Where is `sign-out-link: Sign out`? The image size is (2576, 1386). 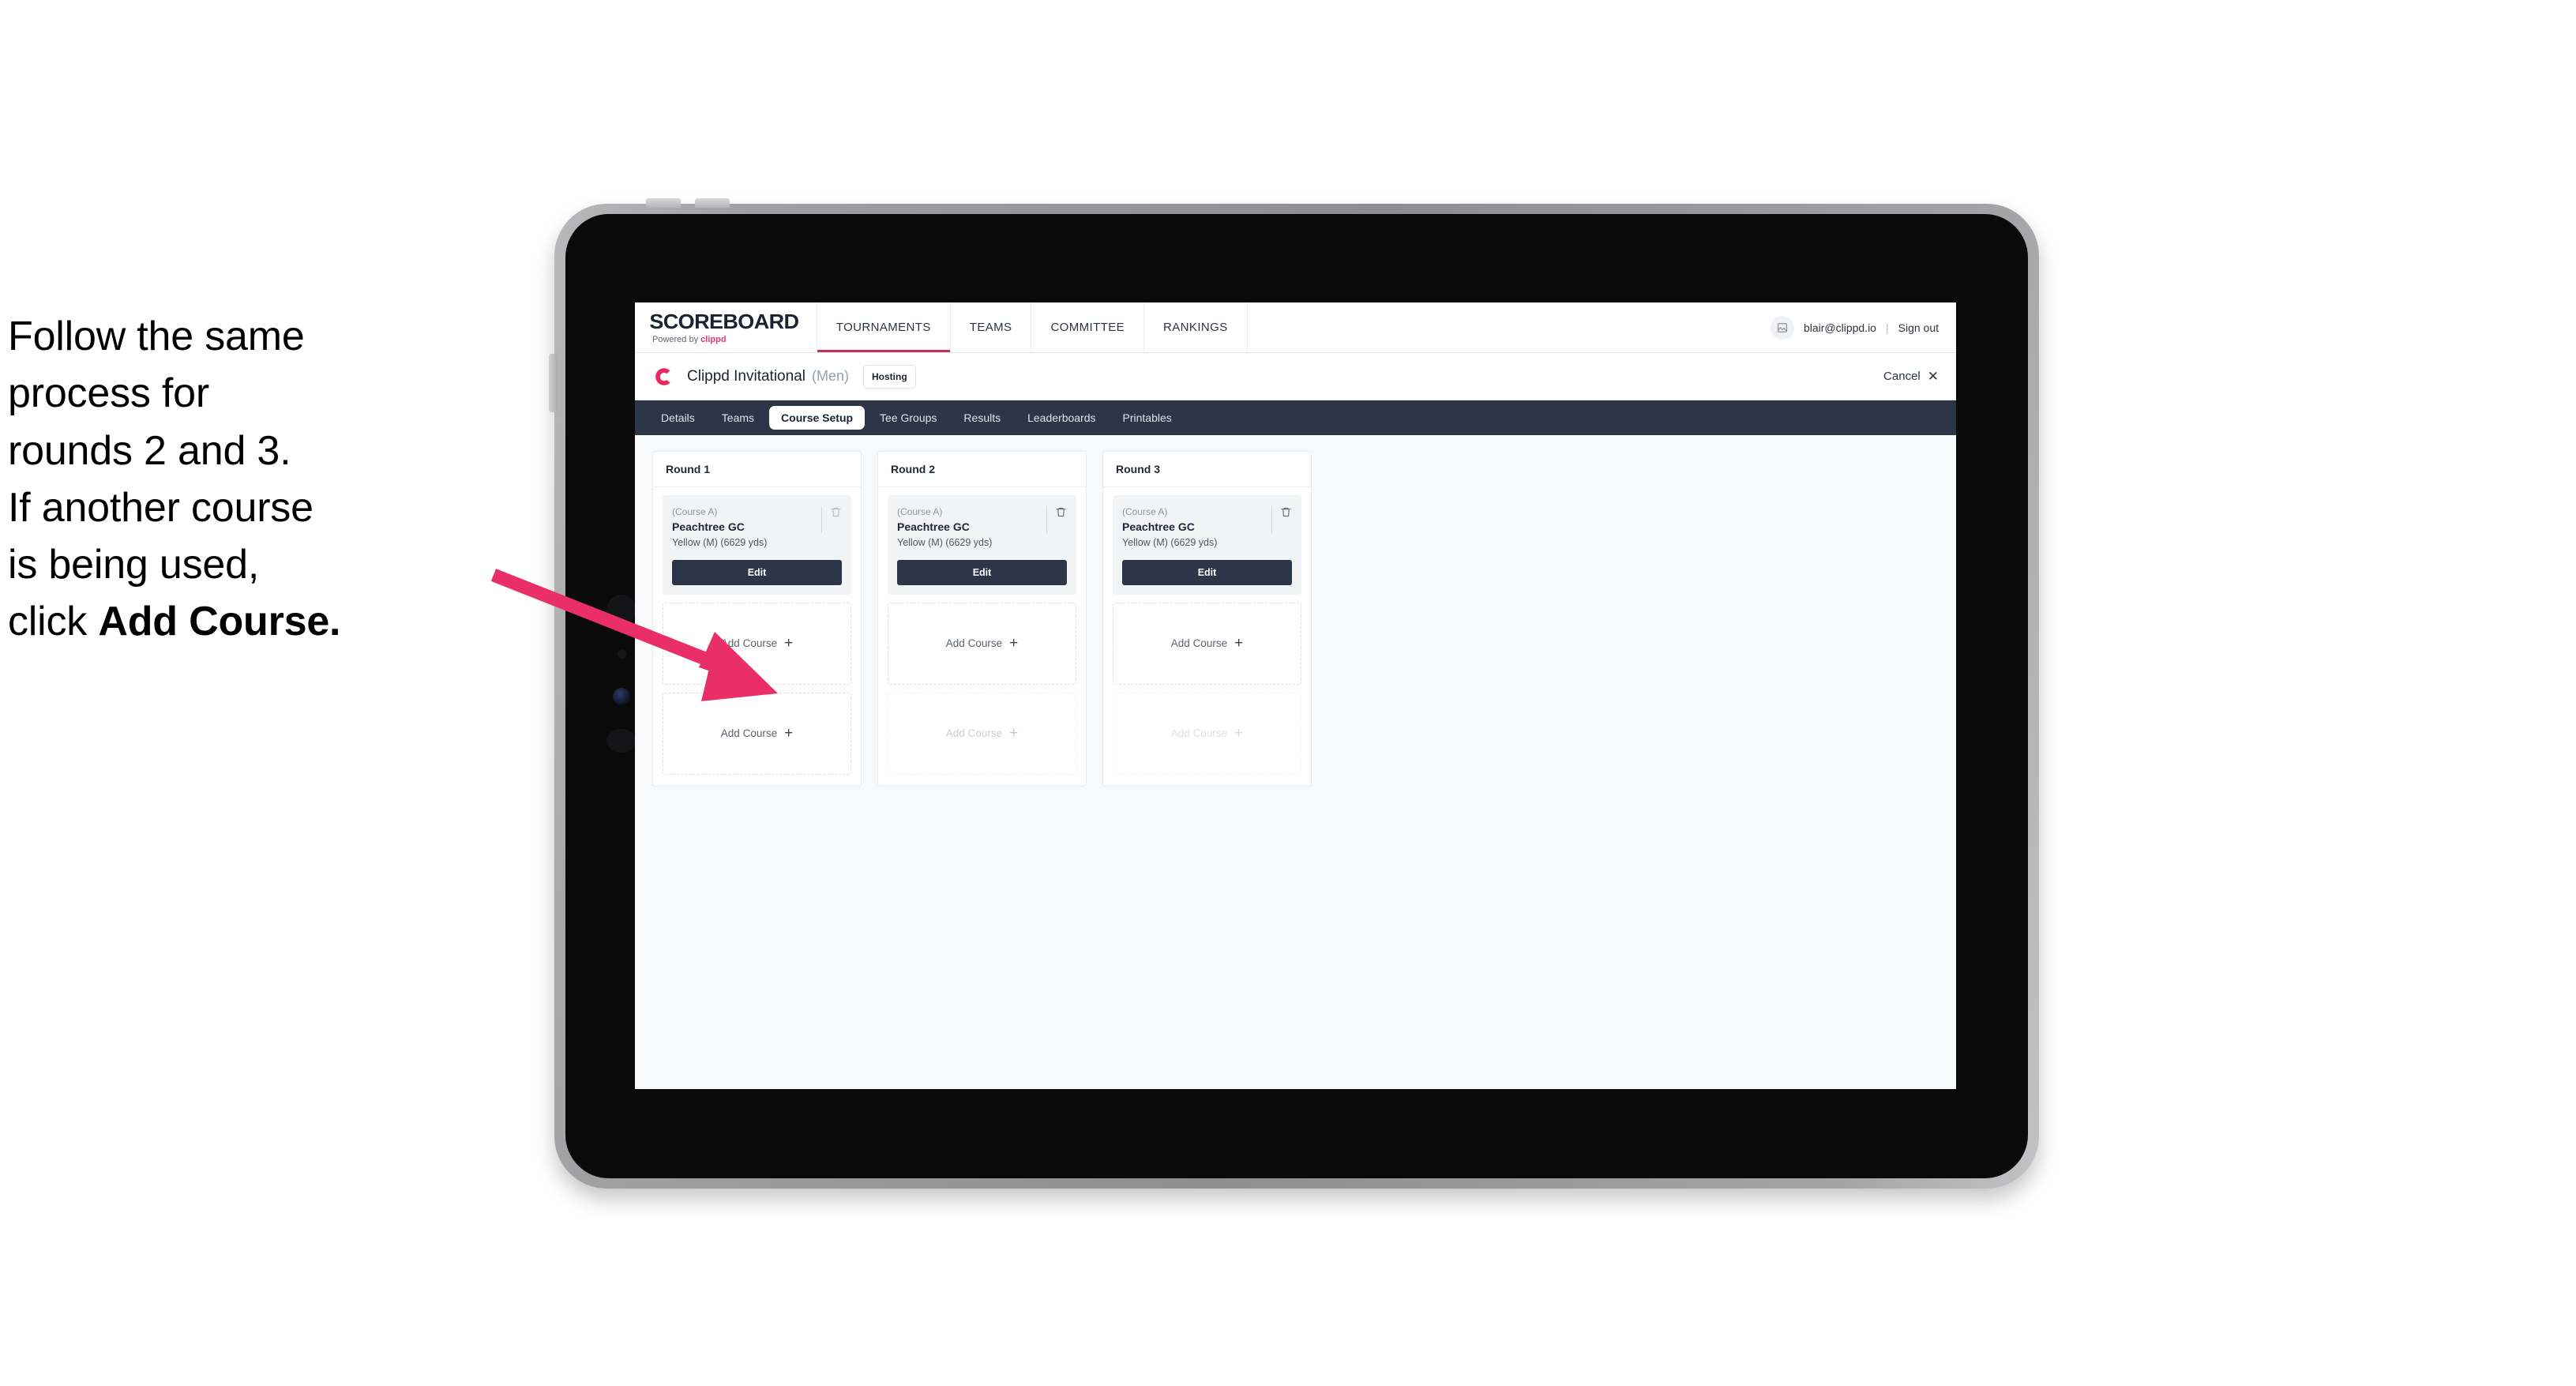
sign-out-link: Sign out is located at coordinates (1918, 327).